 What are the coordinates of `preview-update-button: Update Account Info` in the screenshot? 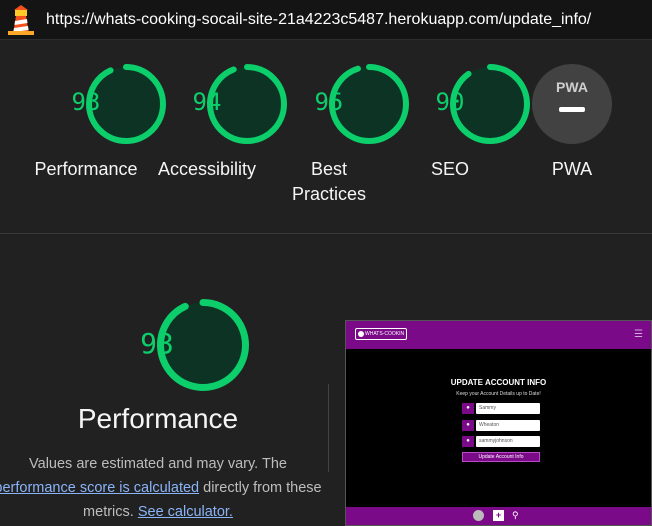 It's located at (501, 457).